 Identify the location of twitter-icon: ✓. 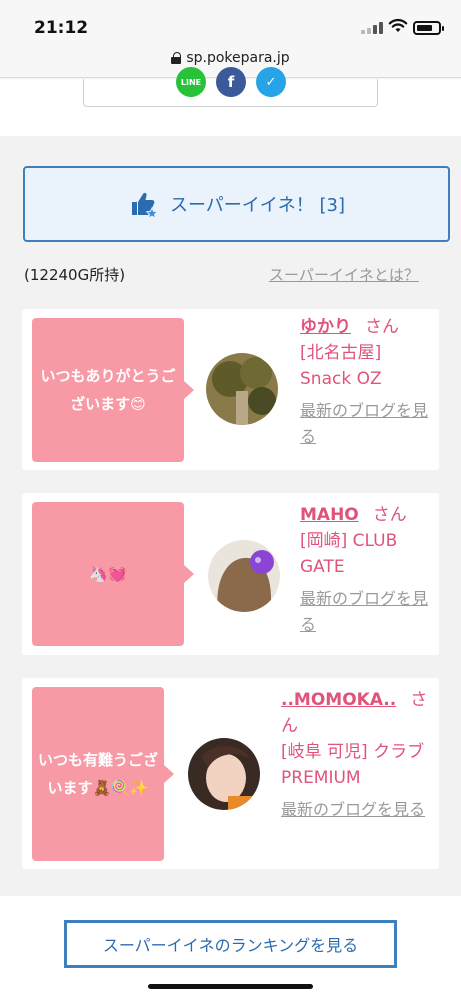
(271, 82).